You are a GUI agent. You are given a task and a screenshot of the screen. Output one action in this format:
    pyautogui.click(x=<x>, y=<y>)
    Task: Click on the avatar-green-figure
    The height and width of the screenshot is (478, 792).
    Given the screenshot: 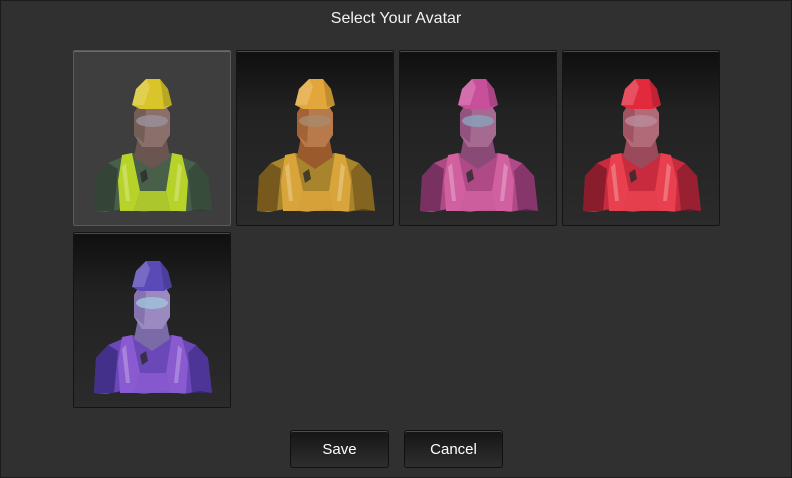 What is the action you would take?
    pyautogui.click(x=153, y=145)
    